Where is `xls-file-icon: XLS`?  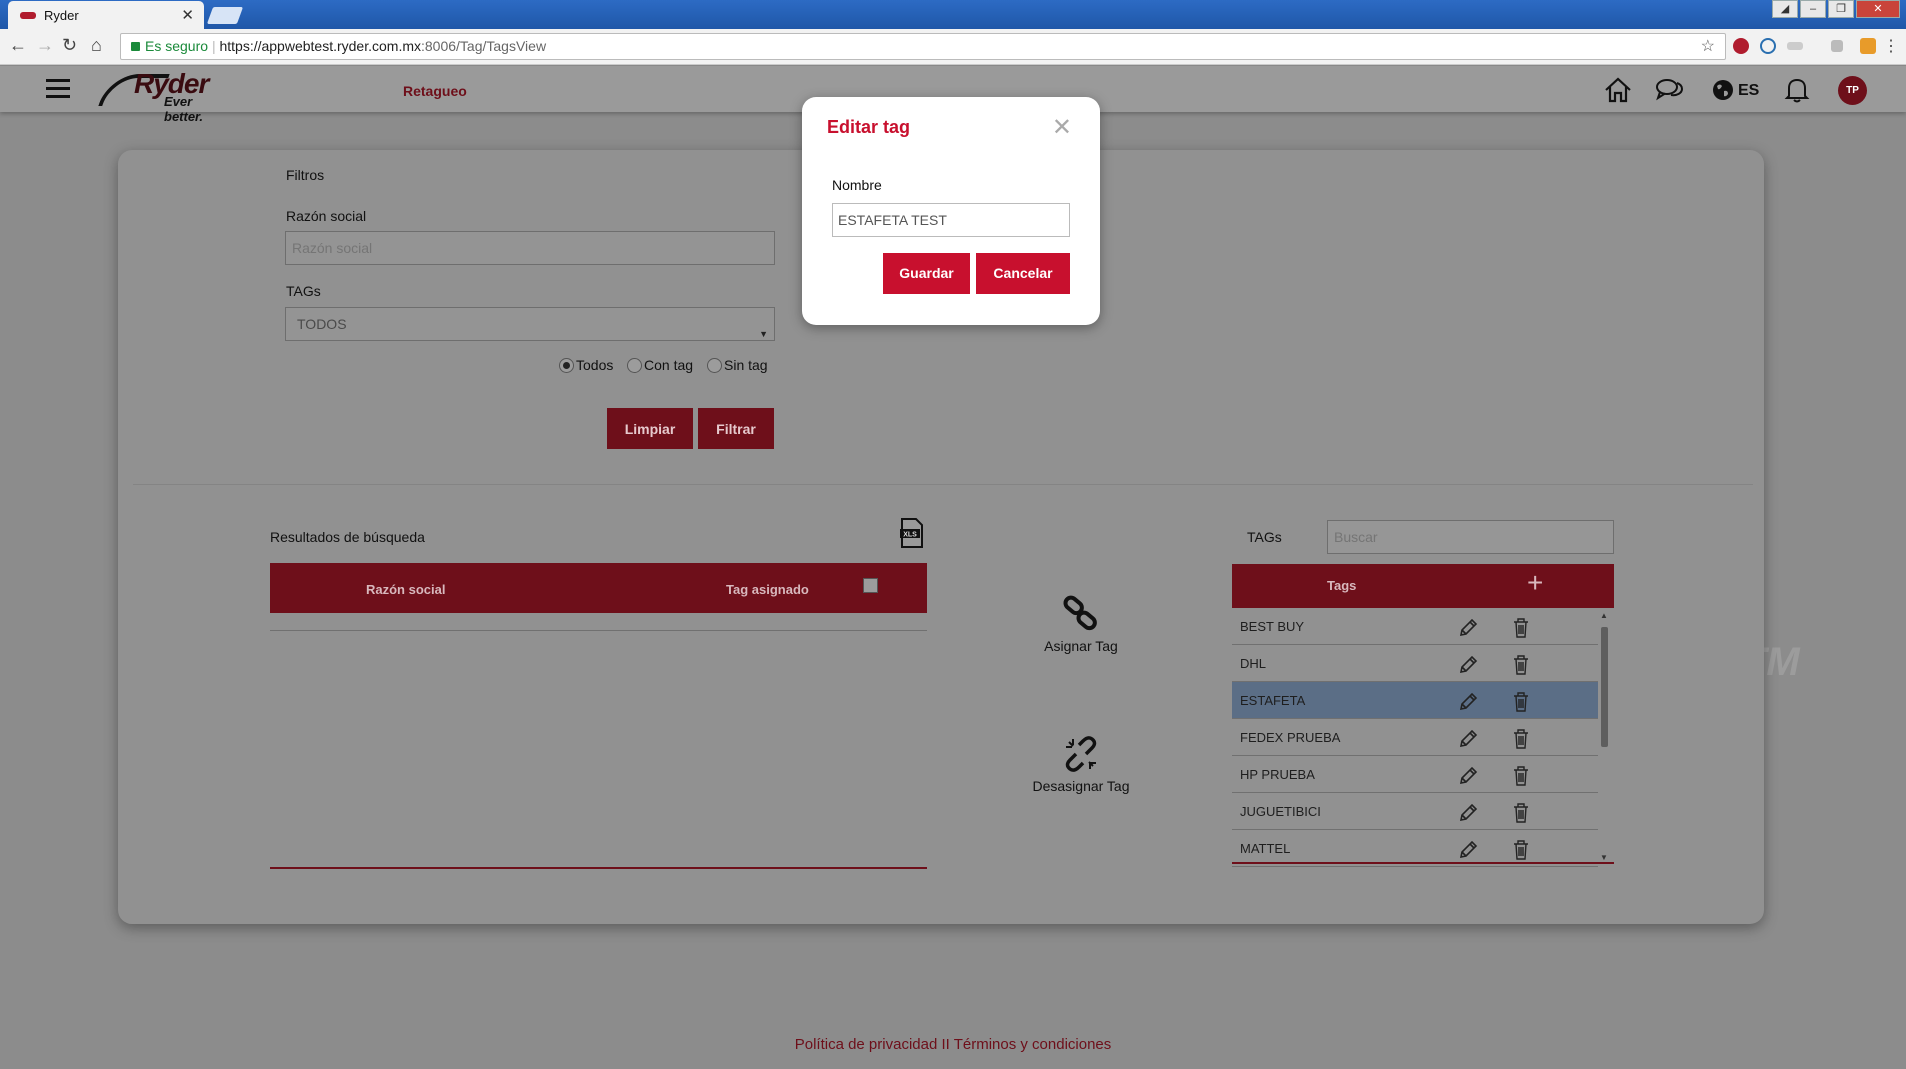
xls-file-icon: XLS is located at coordinates (912, 533).